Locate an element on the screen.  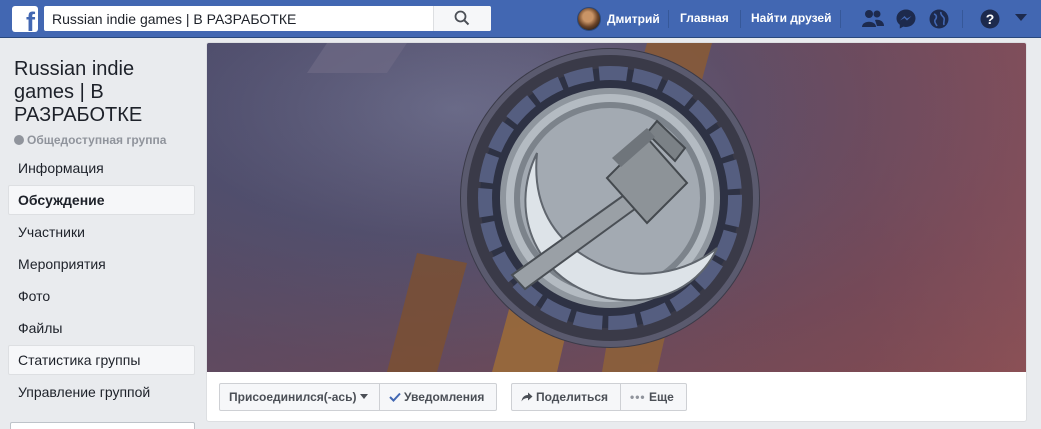
more-button-label: Еще is located at coordinates (661, 397).